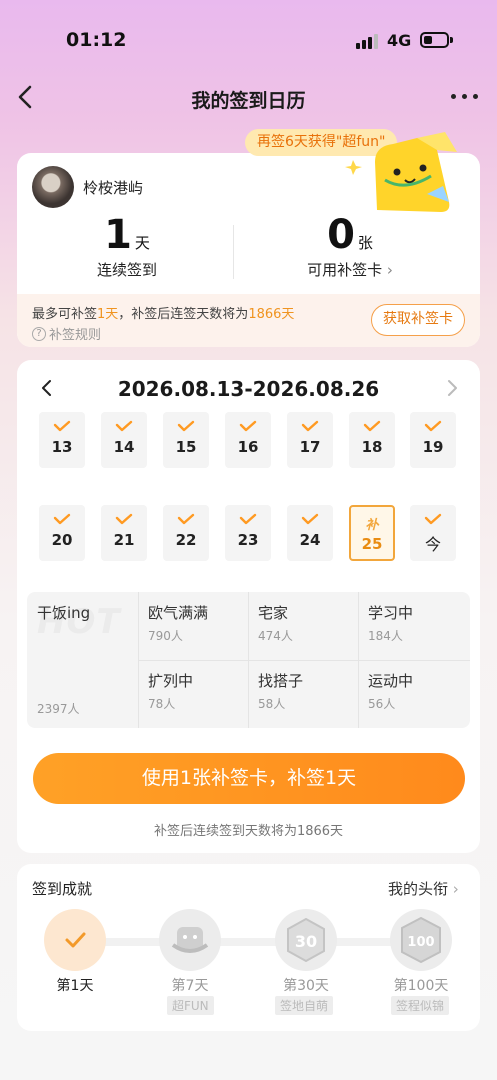  What do you see at coordinates (310, 540) in the screenshot?
I see `day-number: 24` at bounding box center [310, 540].